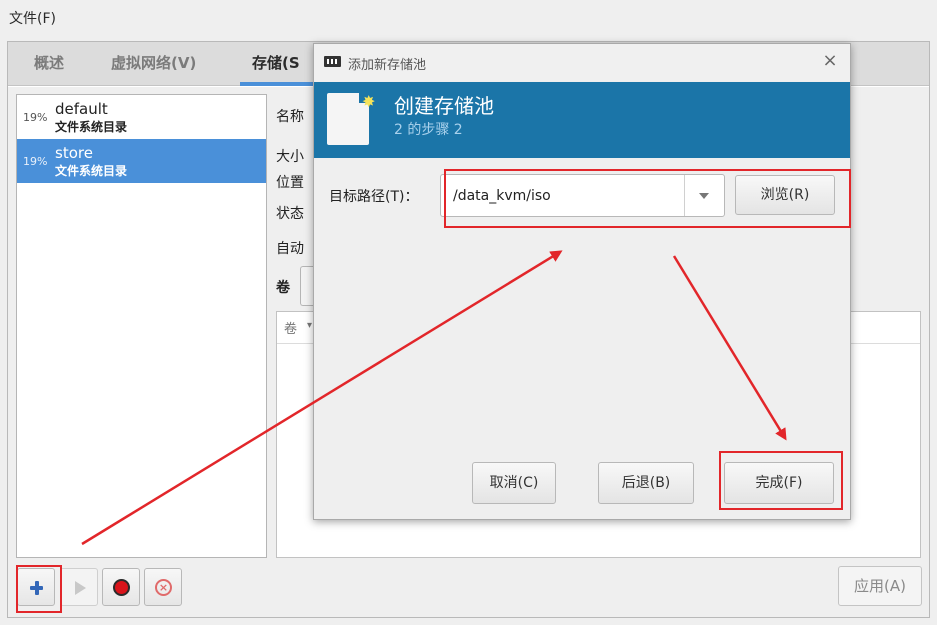 The width and height of the screenshot is (937, 625). I want to click on back-button: 后退(B), so click(646, 483).